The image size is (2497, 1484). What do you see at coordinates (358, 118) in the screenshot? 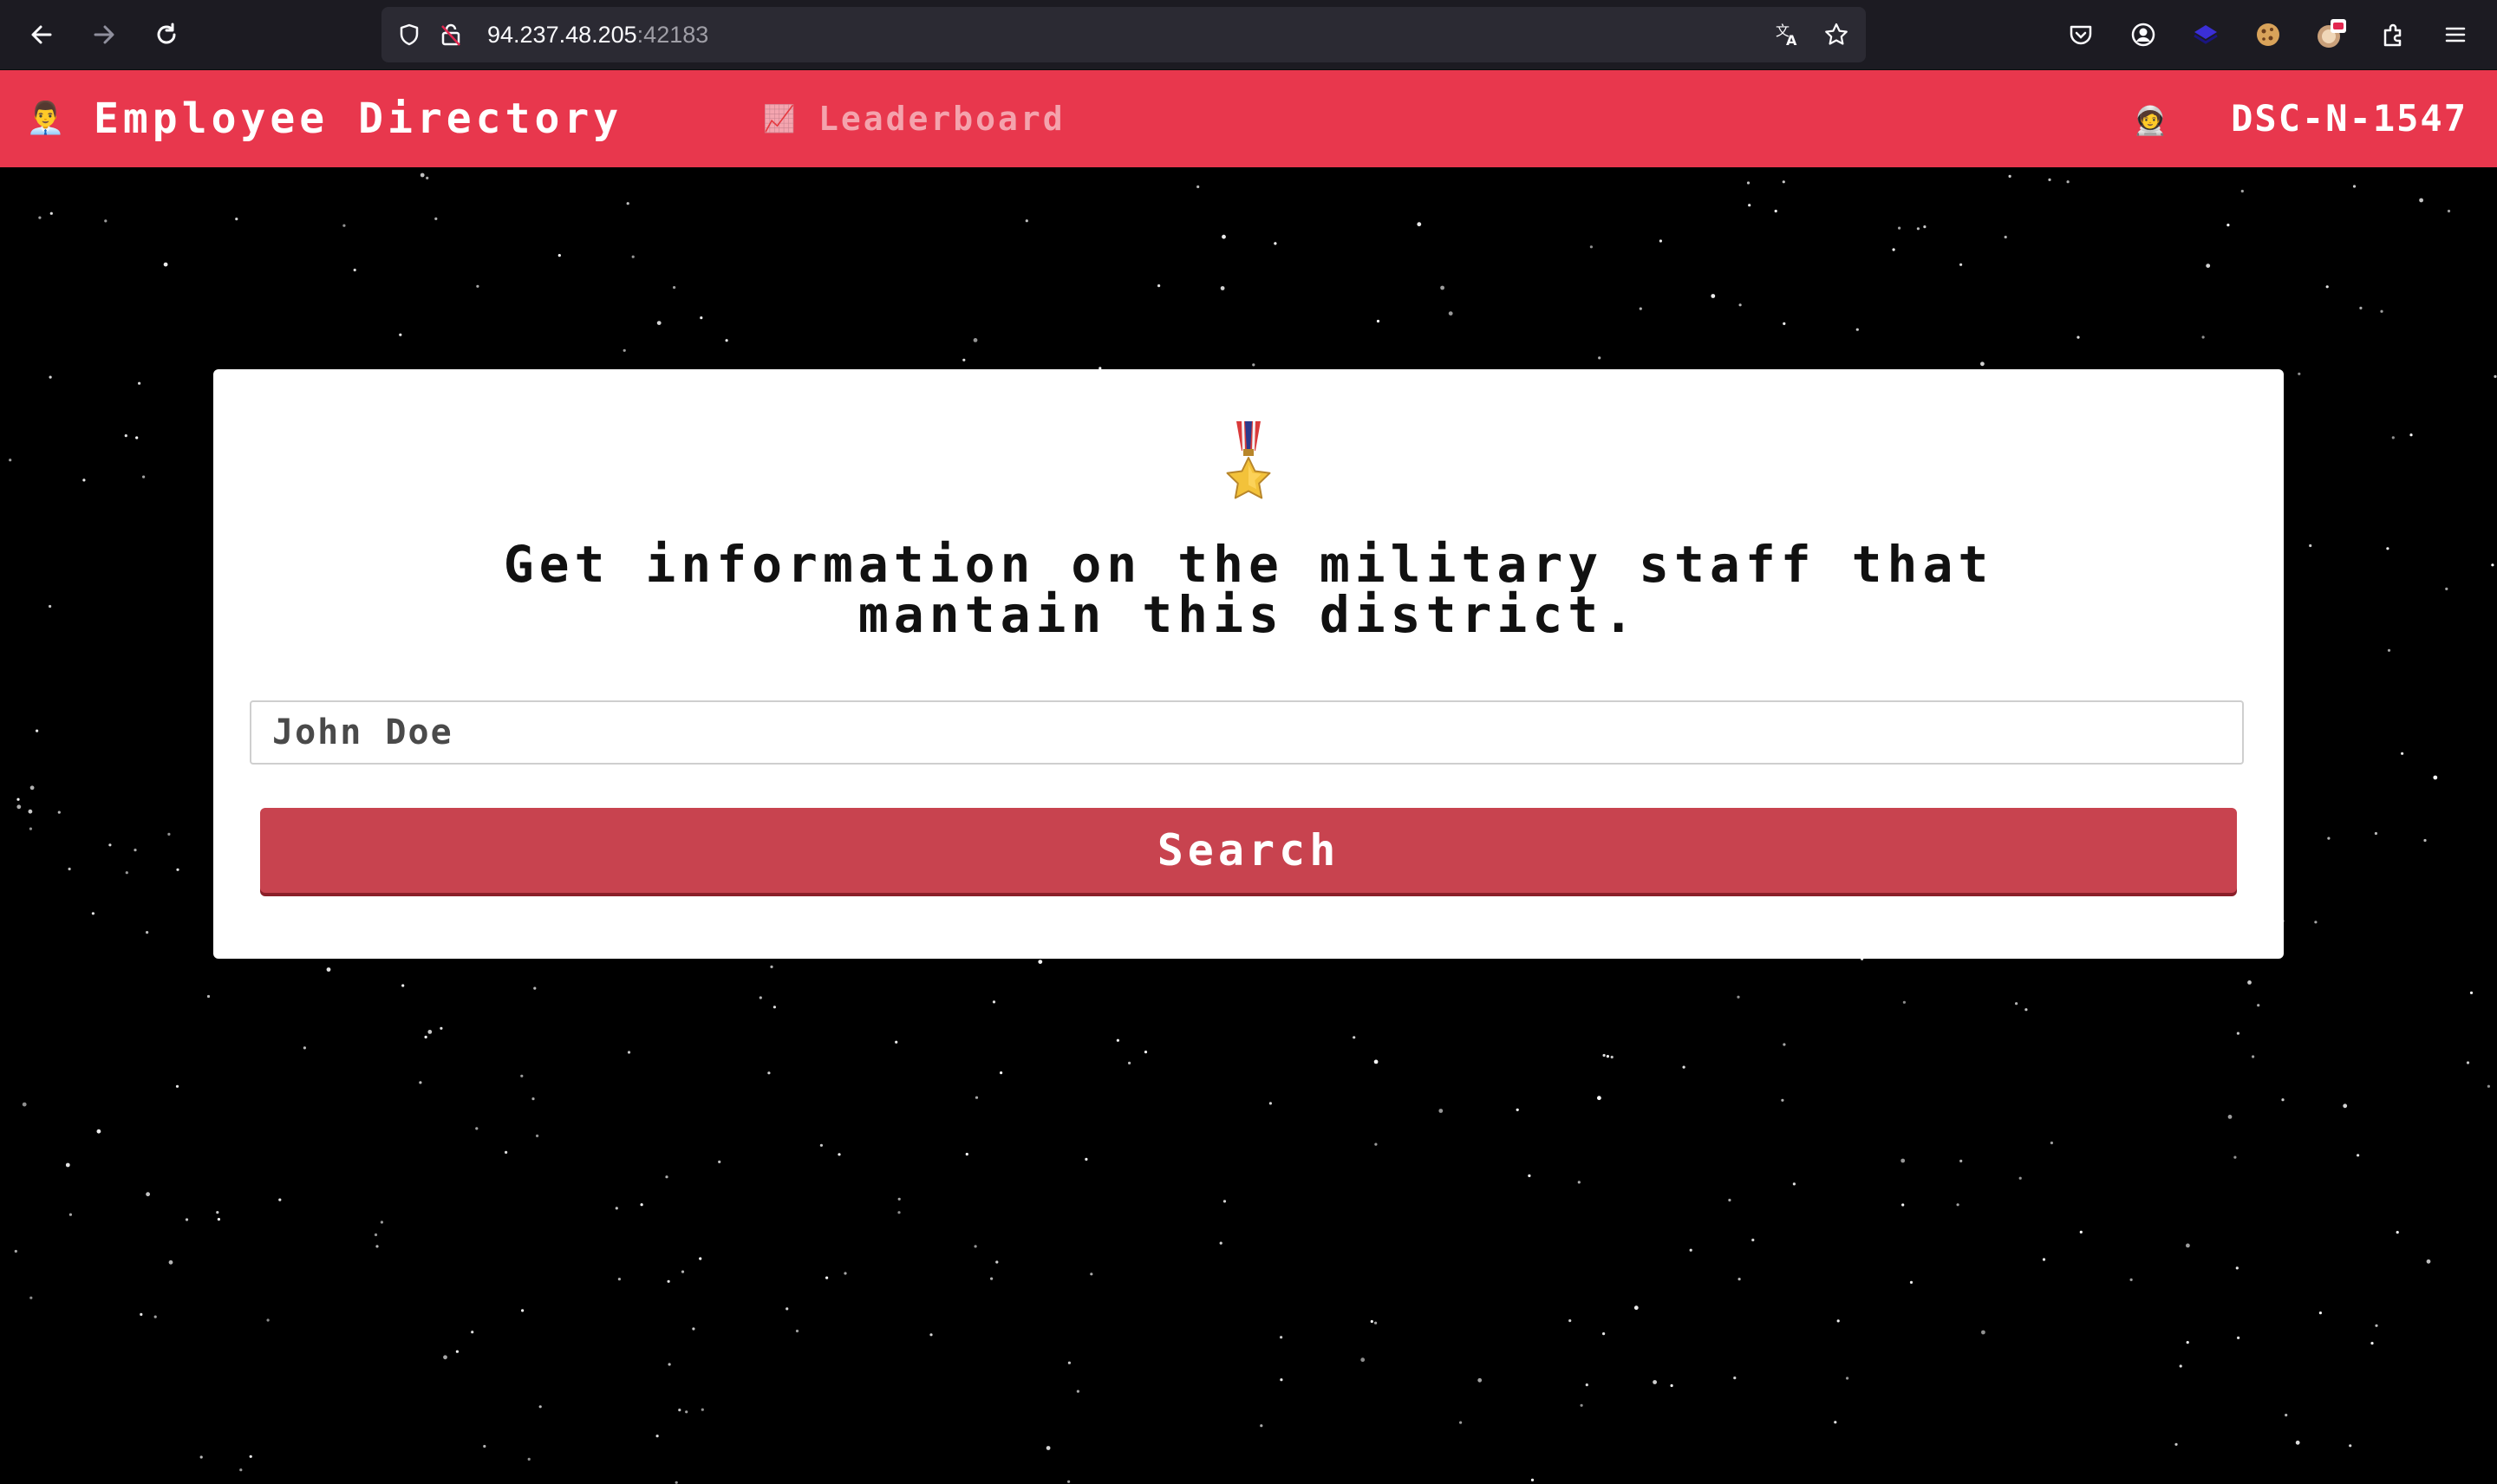
I see `brand-title-link: Employee Directory` at bounding box center [358, 118].